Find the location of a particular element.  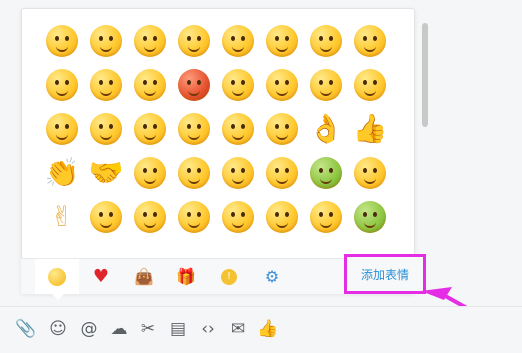

emoji-confused is located at coordinates (282, 173).